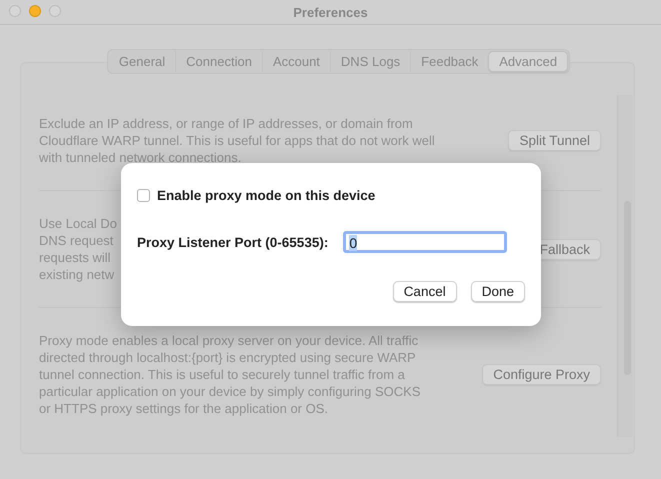 The image size is (661, 479). Describe the element at coordinates (232, 242) in the screenshot. I see `port-label: Proxy Listener Port (0-65535):` at that location.